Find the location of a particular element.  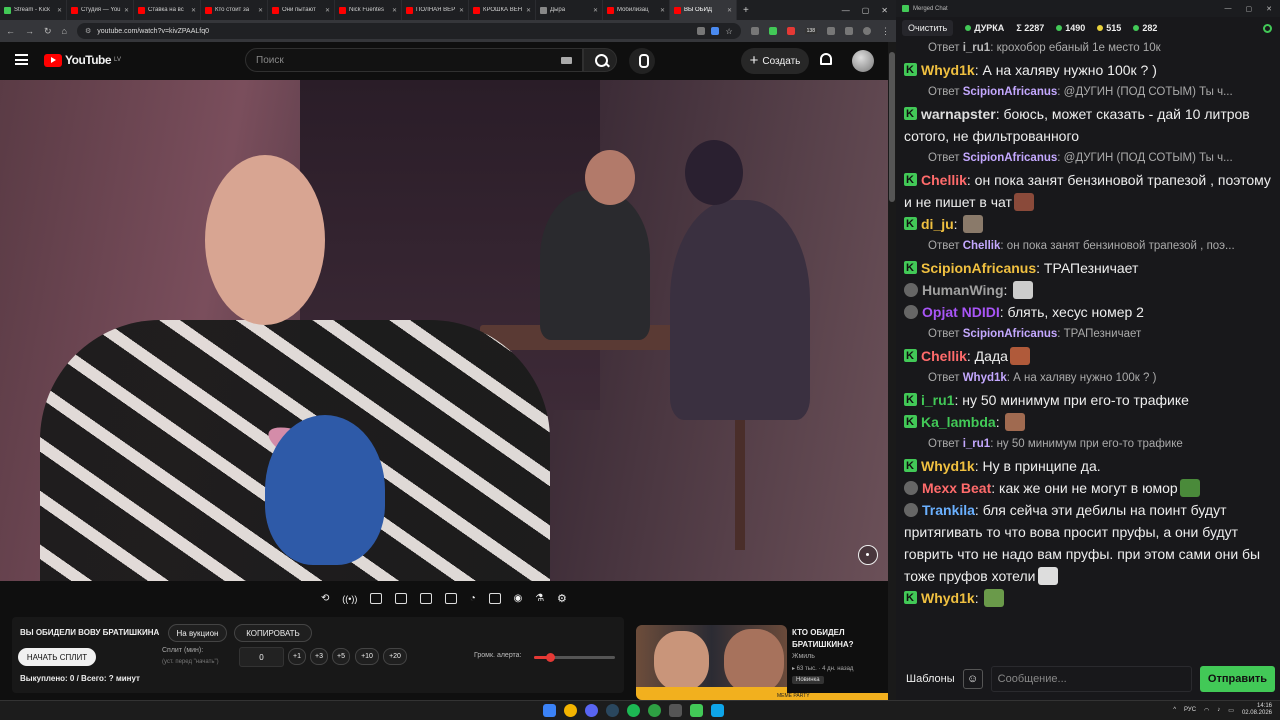

forward-icon: → is located at coordinates (29, 31).